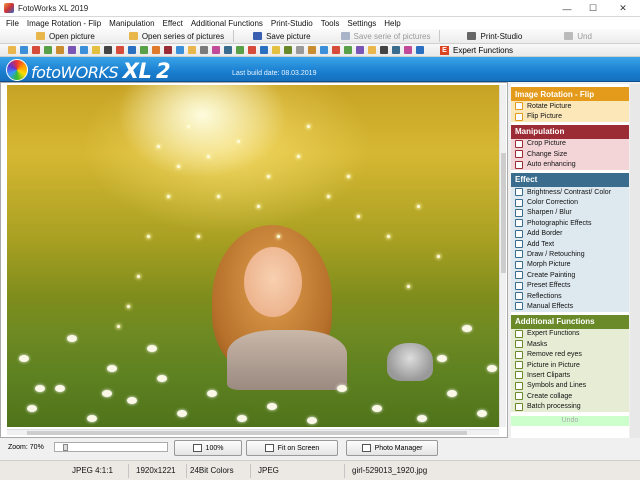 The width and height of the screenshot is (640, 480). I want to click on panel-item: Flip Picture, so click(570, 116).